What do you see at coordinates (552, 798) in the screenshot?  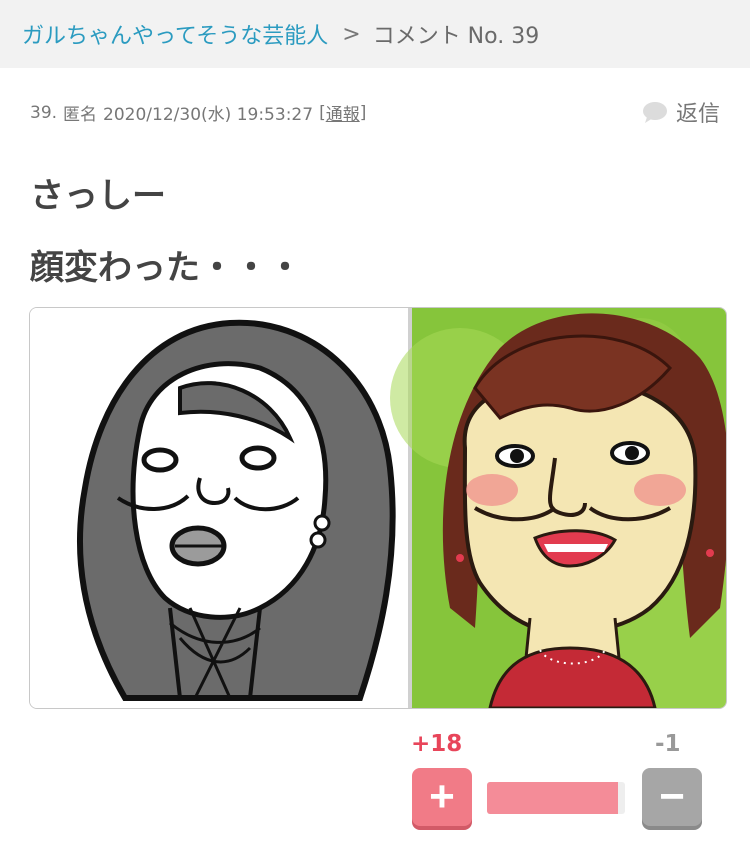 I see `vote-ratio-fill` at bounding box center [552, 798].